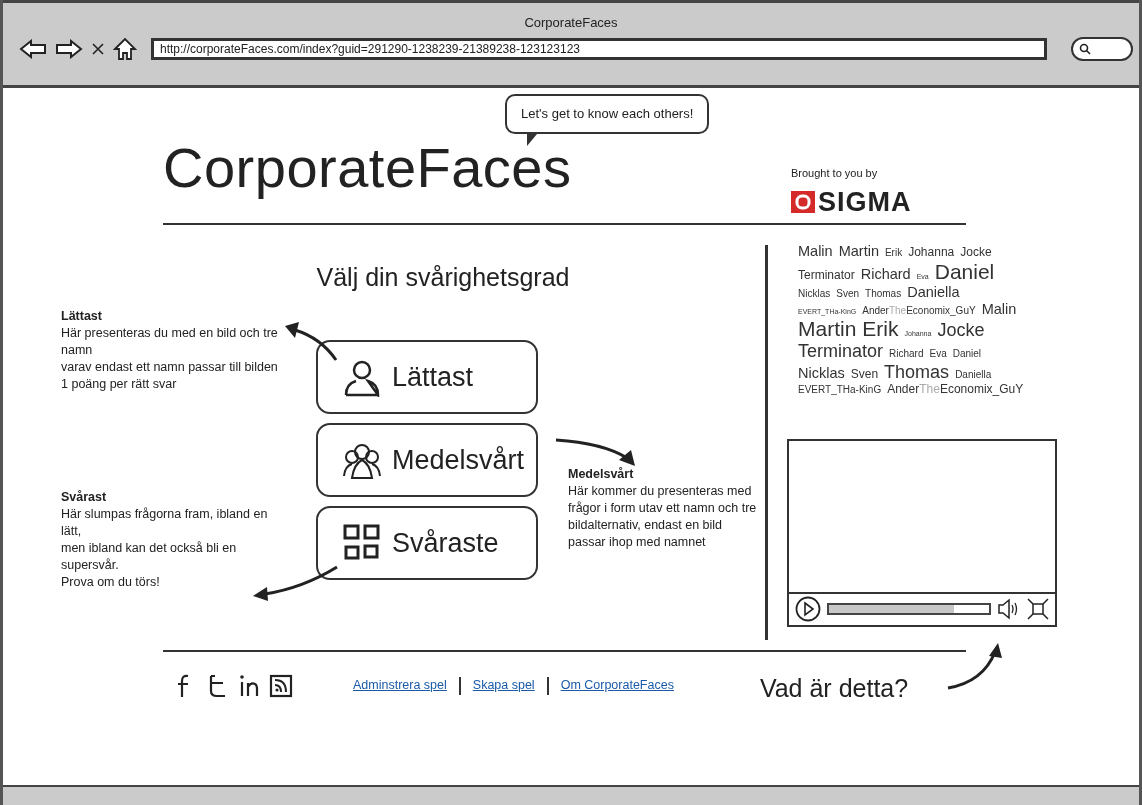 Image resolution: width=1142 pixels, height=805 pixels. I want to click on description-text: Här slumpas frågorna fram, ibland en lätt, men ibland kan det också bli en supersvår. Prova om du törs!, so click(165, 548).